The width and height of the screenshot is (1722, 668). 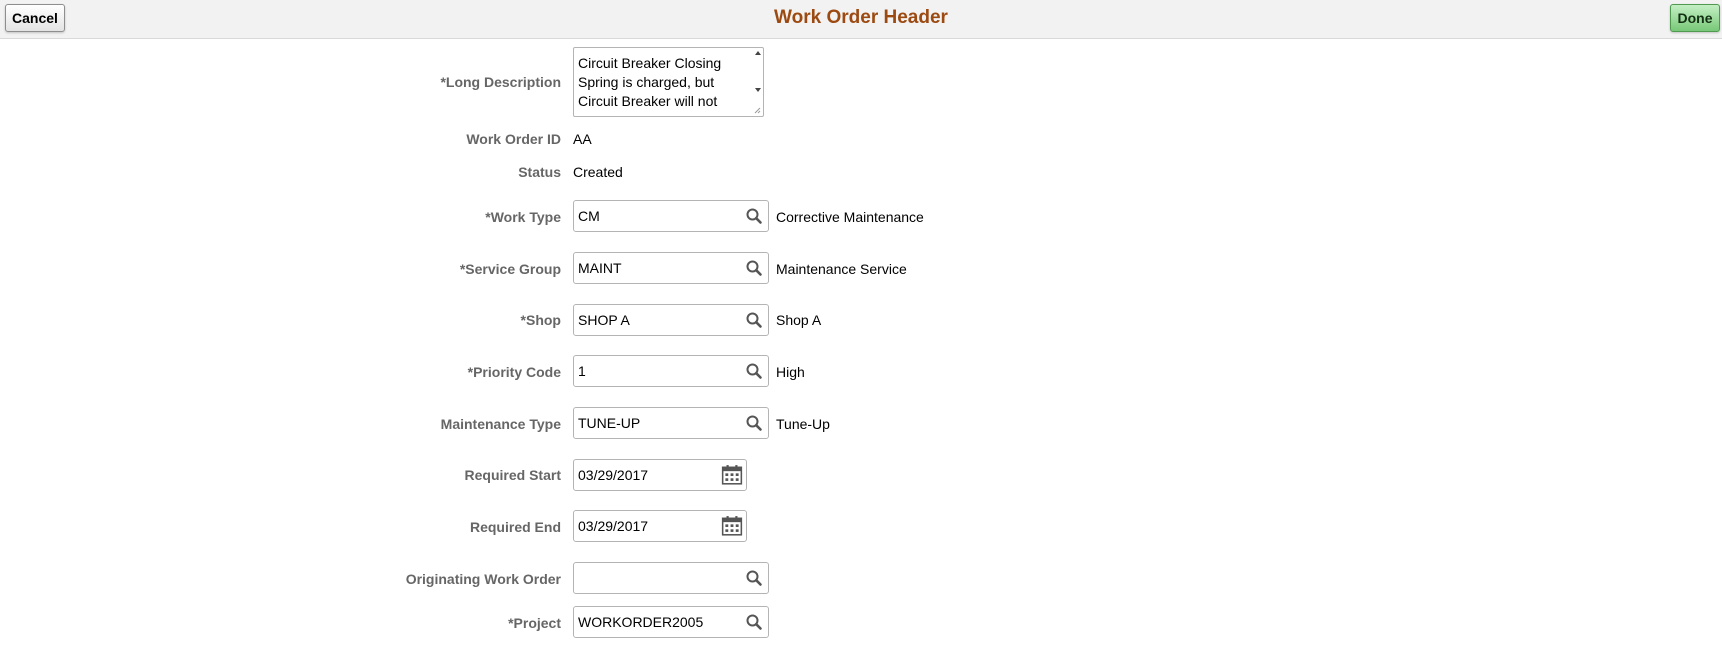 I want to click on priority-code-description: High, so click(x=790, y=372).